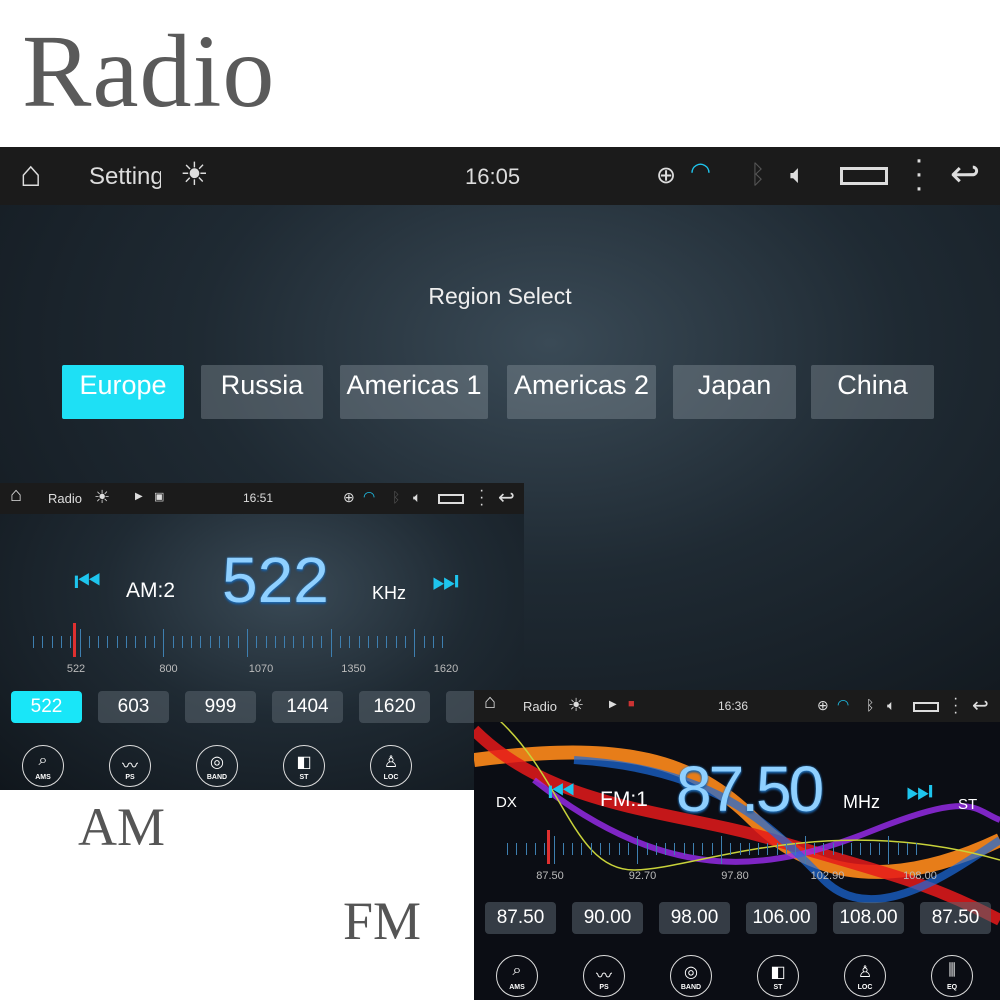 This screenshot has height=1000, width=1000. Describe the element at coordinates (868, 918) in the screenshot. I see `preset-button: 108.00` at that location.